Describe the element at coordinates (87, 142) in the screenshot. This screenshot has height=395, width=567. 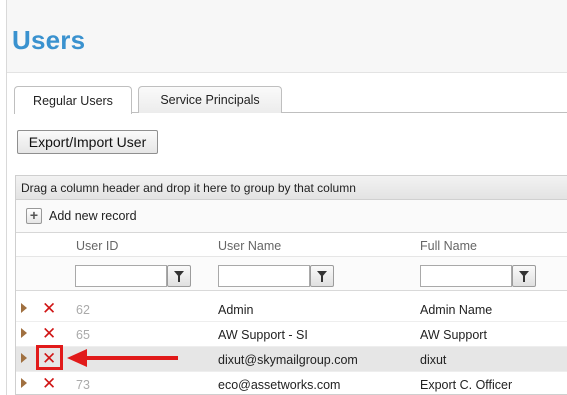
I see `export-import-user-button: Export/Import User` at that location.